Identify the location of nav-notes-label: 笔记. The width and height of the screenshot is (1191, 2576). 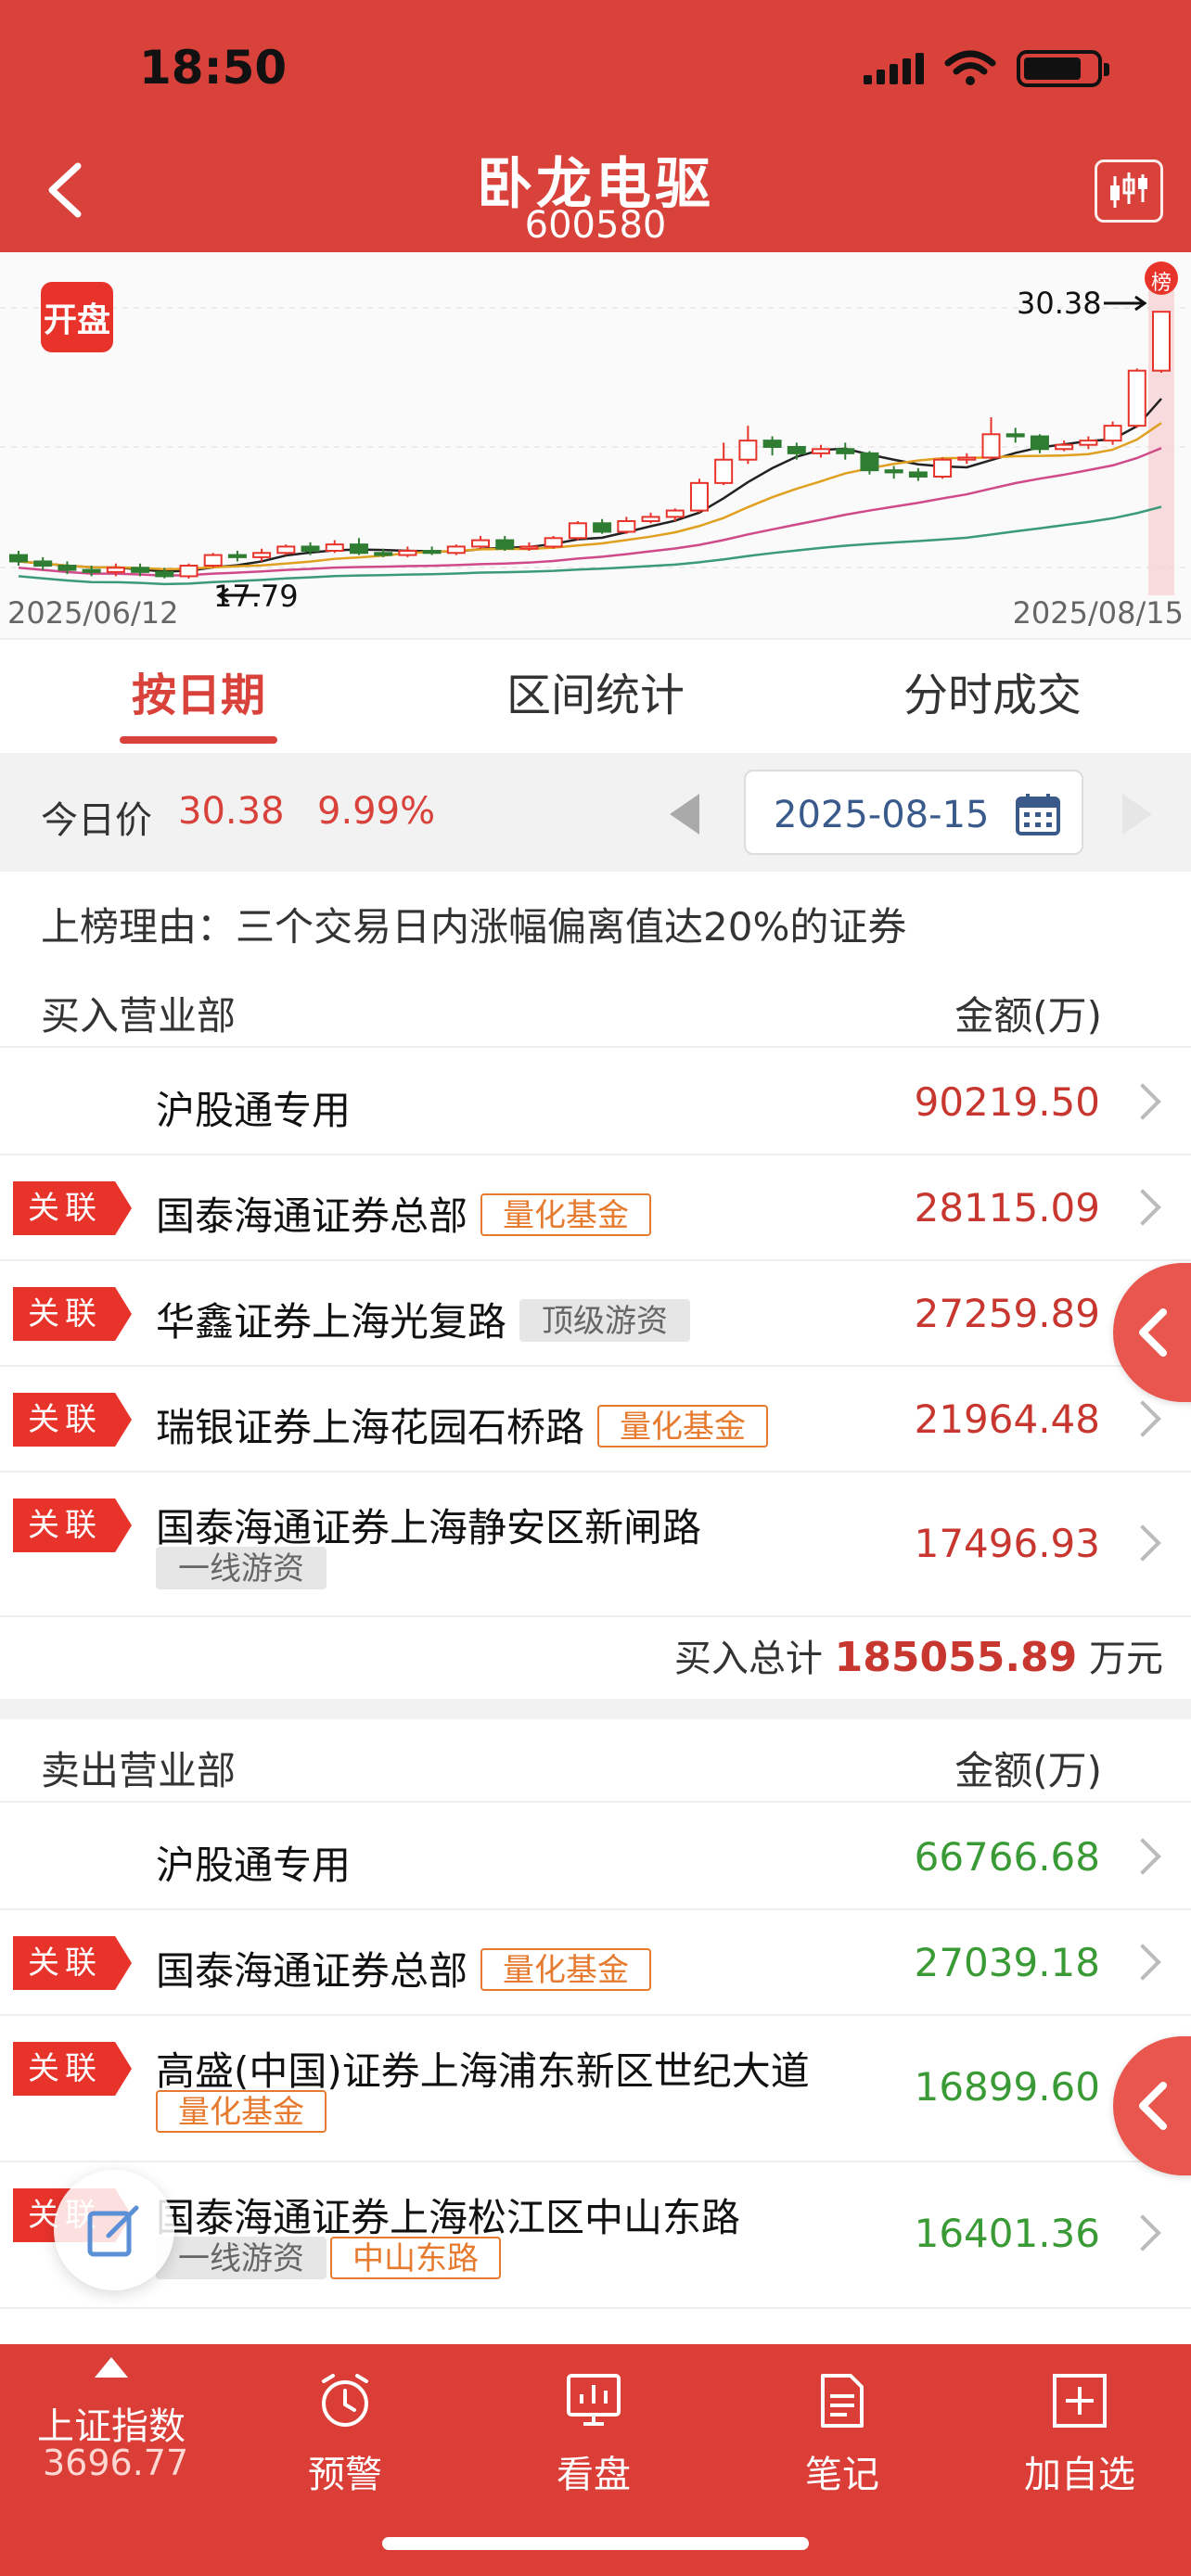
(842, 2475).